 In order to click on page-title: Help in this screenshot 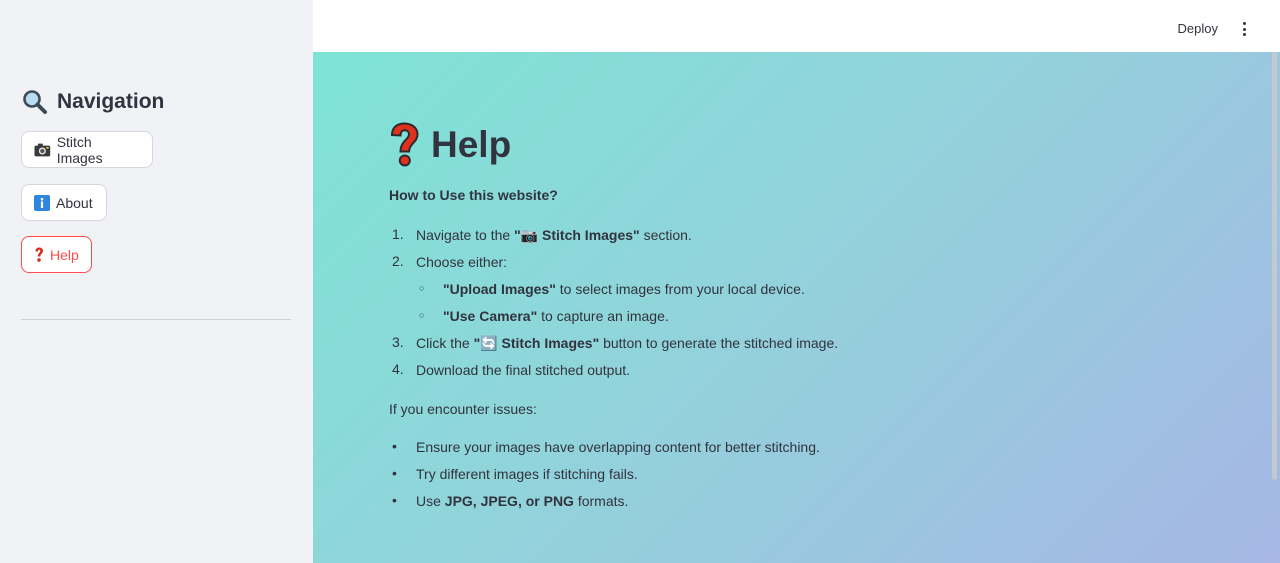, I will do `click(450, 145)`.